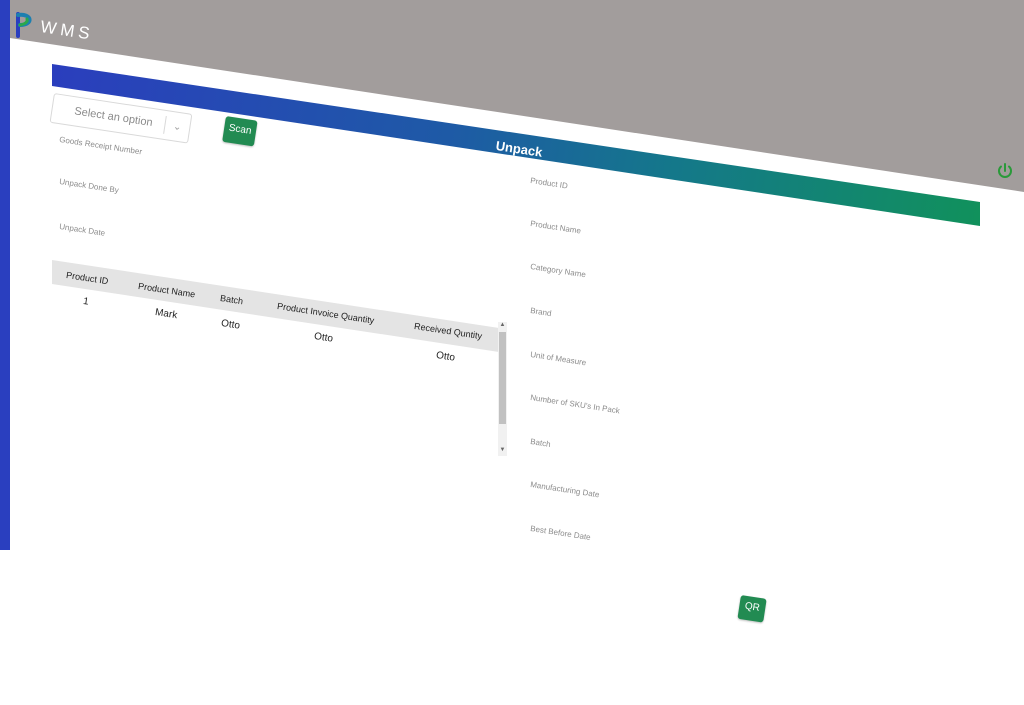 The image size is (1024, 705). I want to click on select-placeholder: Select an option, so click(113, 117).